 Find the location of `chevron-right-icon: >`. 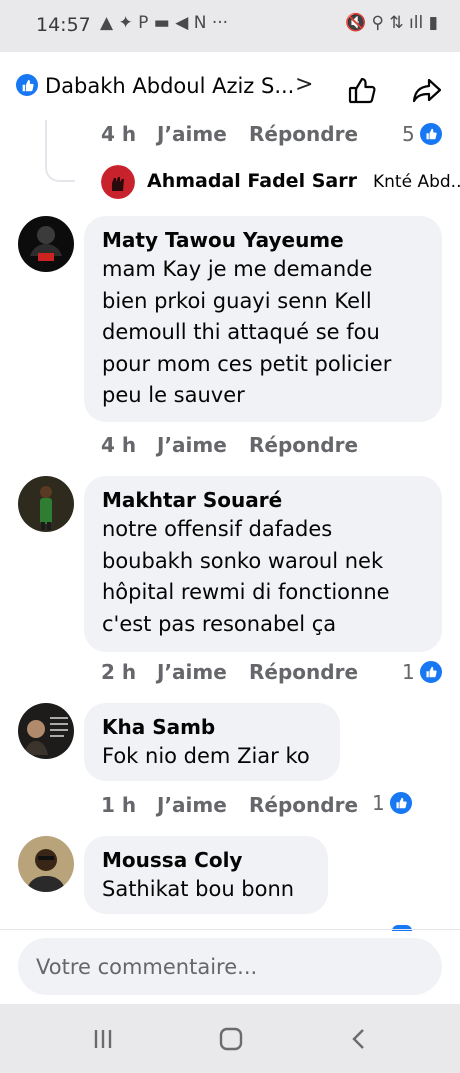

chevron-right-icon: > is located at coordinates (304, 84).